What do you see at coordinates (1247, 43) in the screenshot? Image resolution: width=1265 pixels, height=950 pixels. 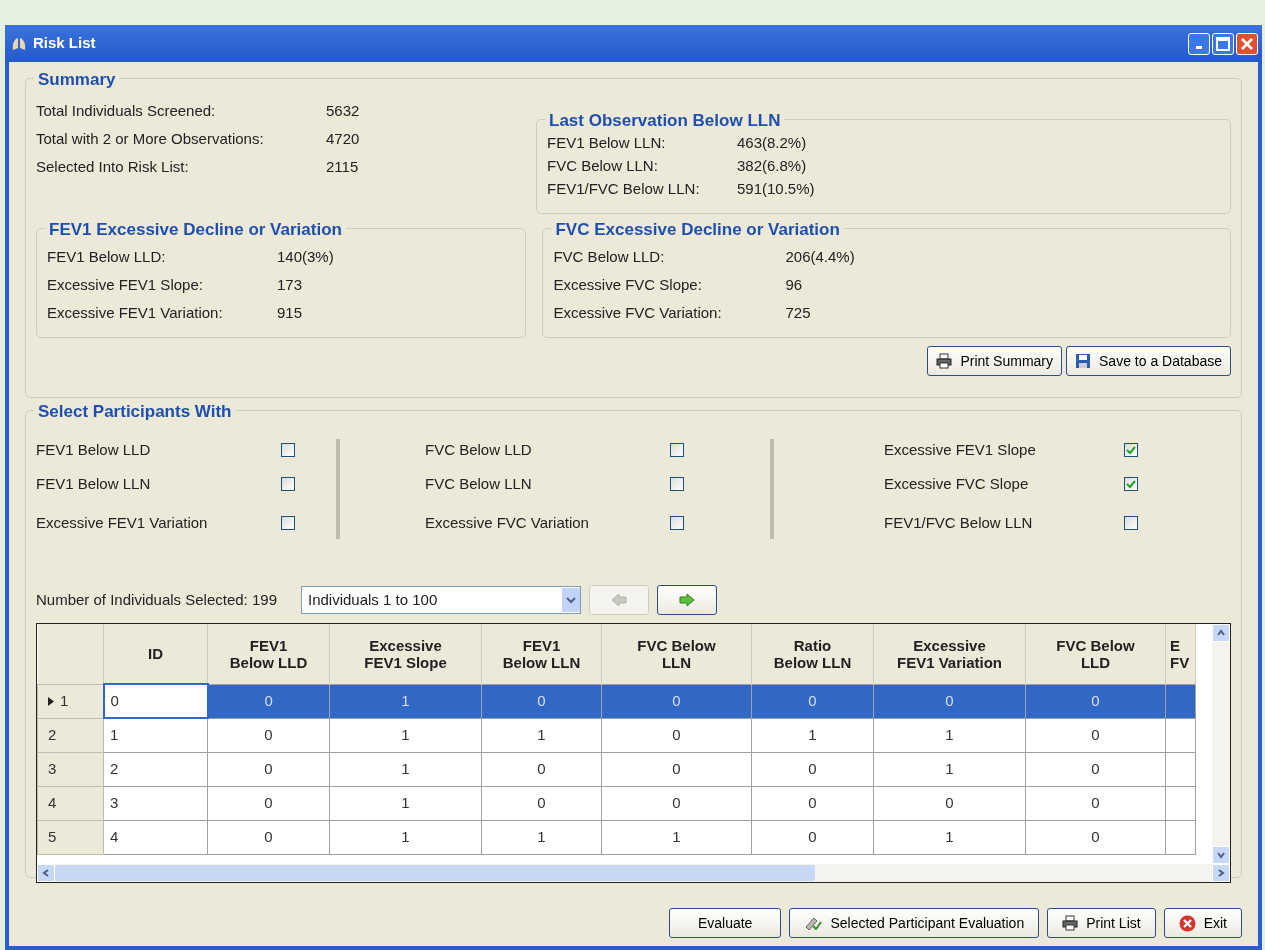 I see `close-button` at bounding box center [1247, 43].